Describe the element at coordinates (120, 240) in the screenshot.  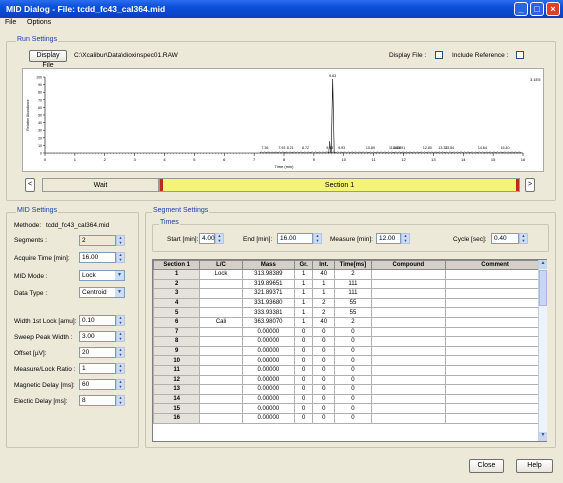
I see `segments-spinner: ▲ ▼` at that location.